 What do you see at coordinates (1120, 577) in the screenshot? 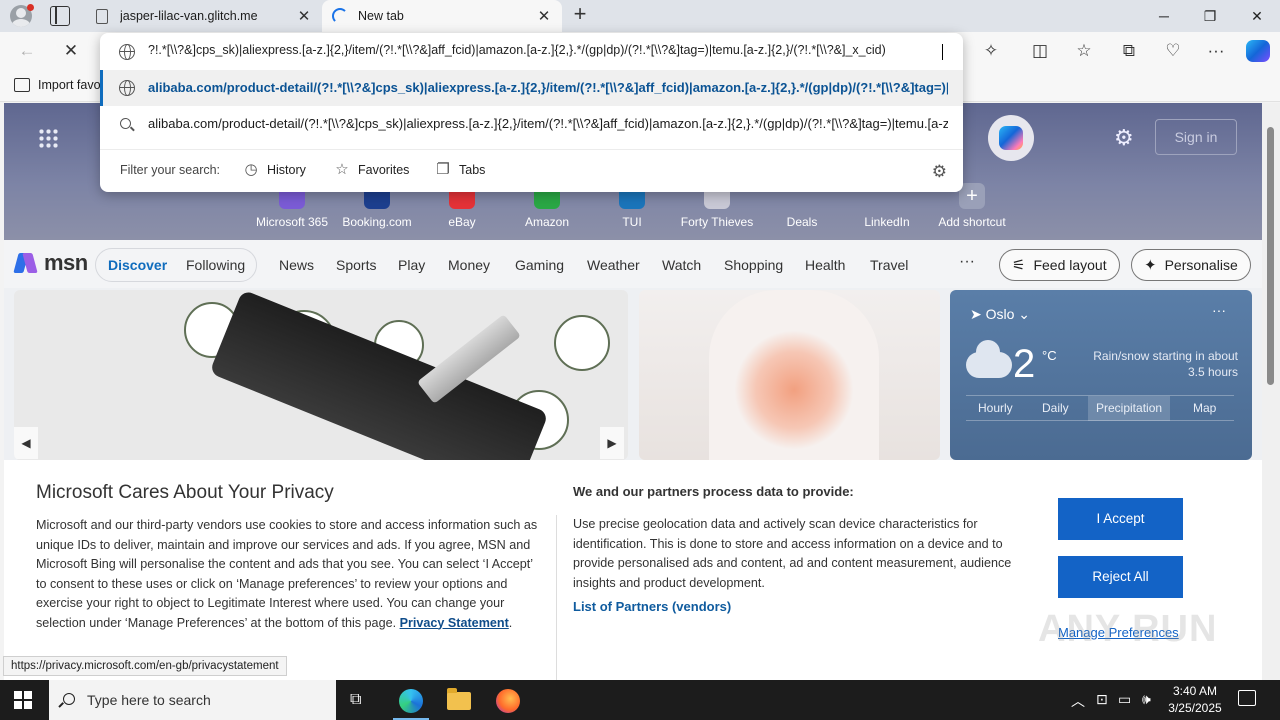
I see `reject-all-button: Reject All` at bounding box center [1120, 577].